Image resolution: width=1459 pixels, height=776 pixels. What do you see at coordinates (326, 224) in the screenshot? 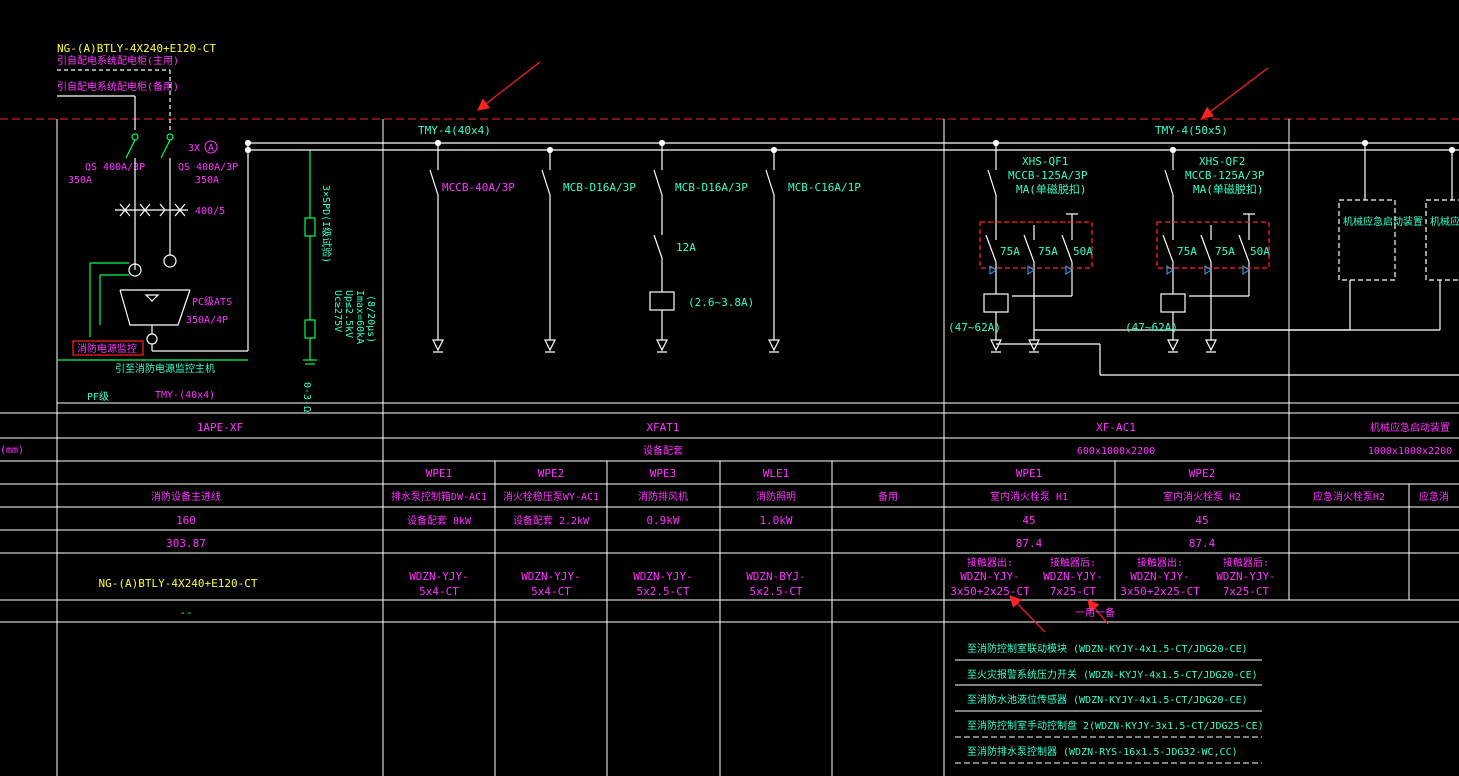
I see `spd-label-1: 3×SPD(I级试验)` at bounding box center [326, 224].